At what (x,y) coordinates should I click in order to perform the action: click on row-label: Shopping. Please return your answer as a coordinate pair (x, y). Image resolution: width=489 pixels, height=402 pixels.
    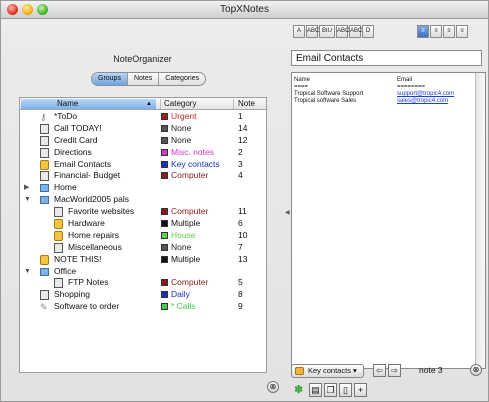
    Looking at the image, I should click on (72, 294).